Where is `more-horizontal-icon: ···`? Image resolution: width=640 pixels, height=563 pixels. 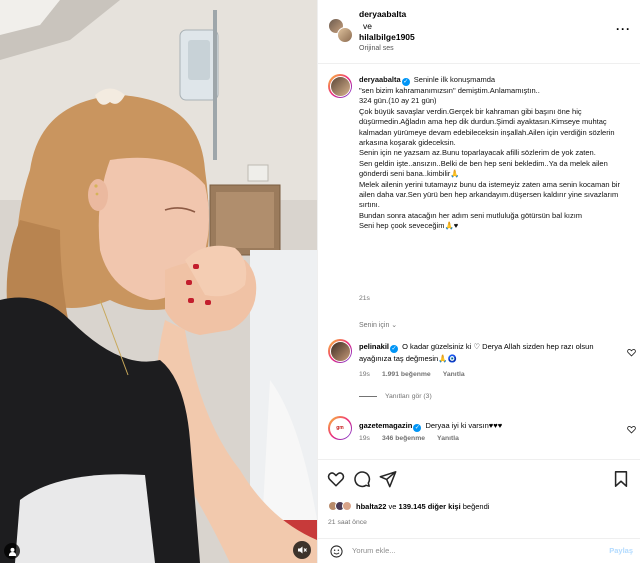
more-horizontal-icon: ··· is located at coordinates (623, 29).